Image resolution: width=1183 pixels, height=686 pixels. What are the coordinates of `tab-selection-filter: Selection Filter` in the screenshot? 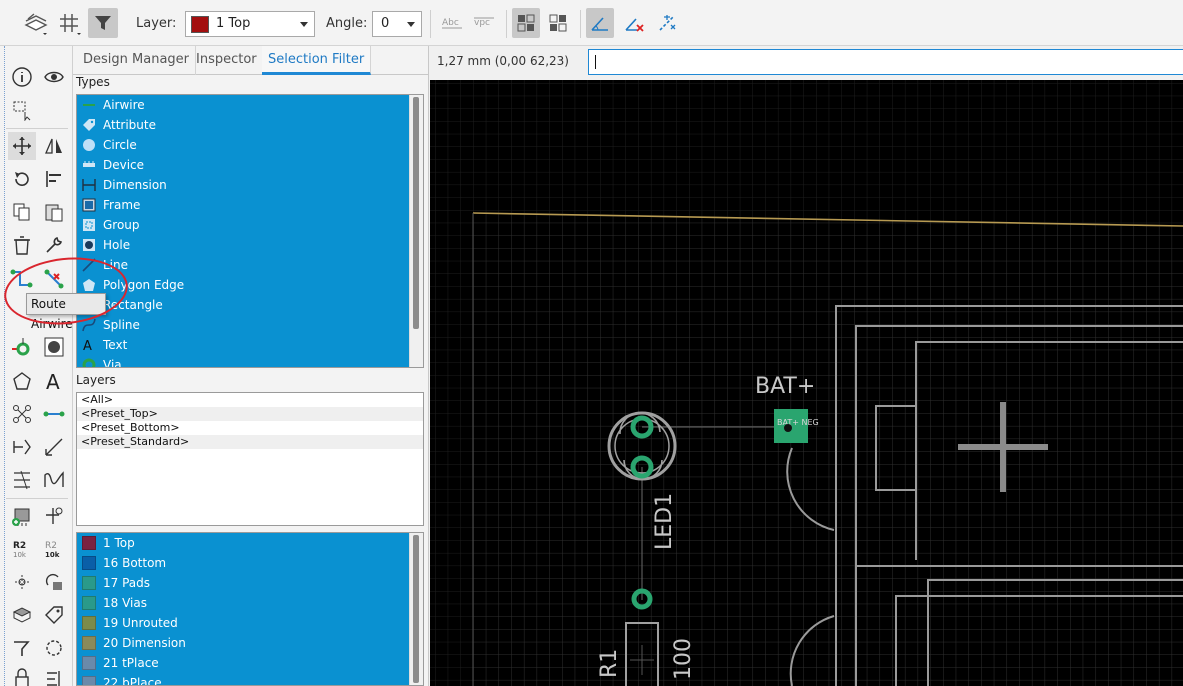 It's located at (317, 60).